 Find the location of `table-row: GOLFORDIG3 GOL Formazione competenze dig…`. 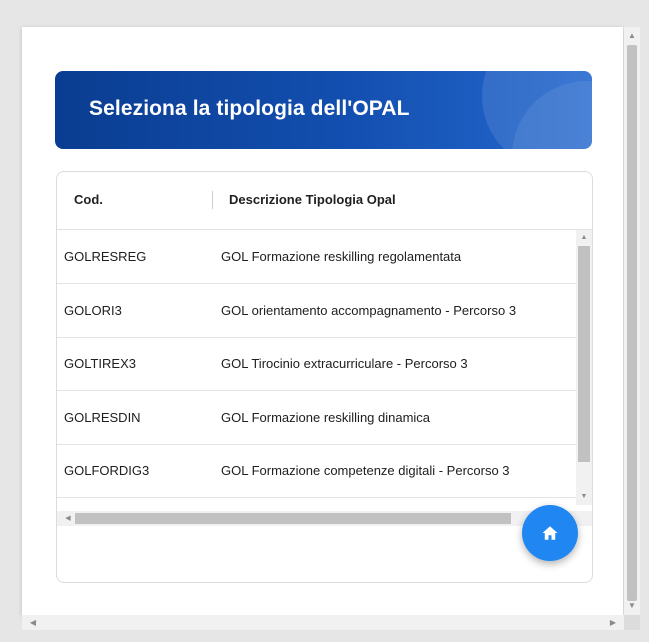

table-row: GOLFORDIG3 GOL Formazione competenze dig… is located at coordinates (316, 471).